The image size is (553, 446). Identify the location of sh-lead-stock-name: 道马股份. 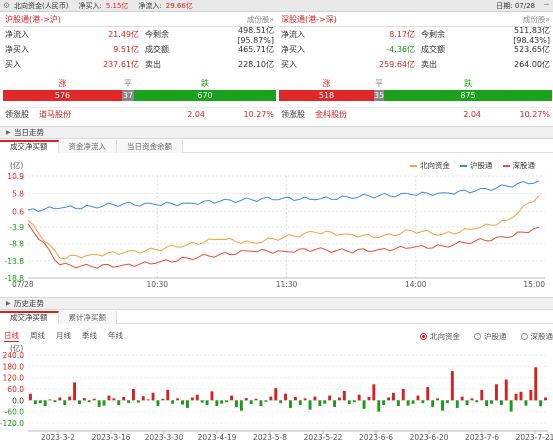
(87, 114).